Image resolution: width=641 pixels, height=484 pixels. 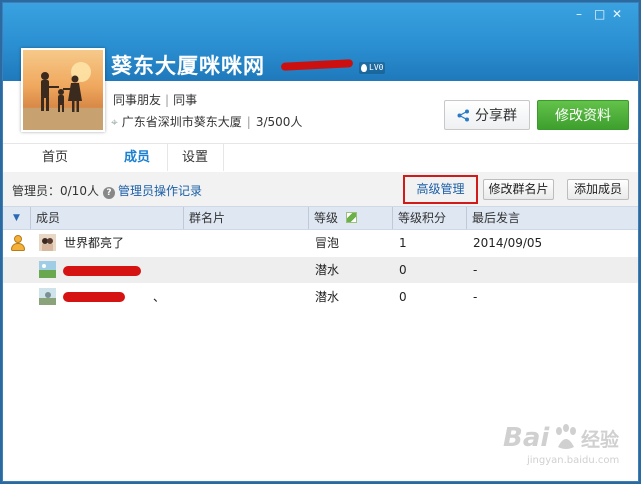 What do you see at coordinates (55, 157) in the screenshot?
I see `tab-home: 首页` at bounding box center [55, 157].